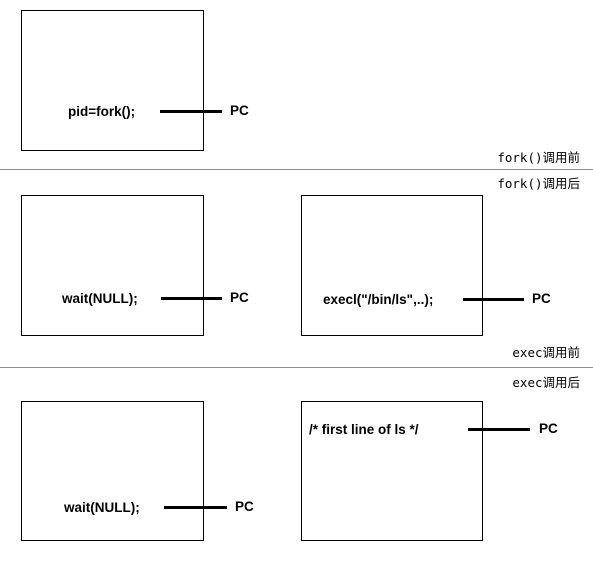 Image resolution: width=593 pixels, height=575 pixels. What do you see at coordinates (538, 157) in the screenshot?
I see `caption-fork-before: fork()调用前` at bounding box center [538, 157].